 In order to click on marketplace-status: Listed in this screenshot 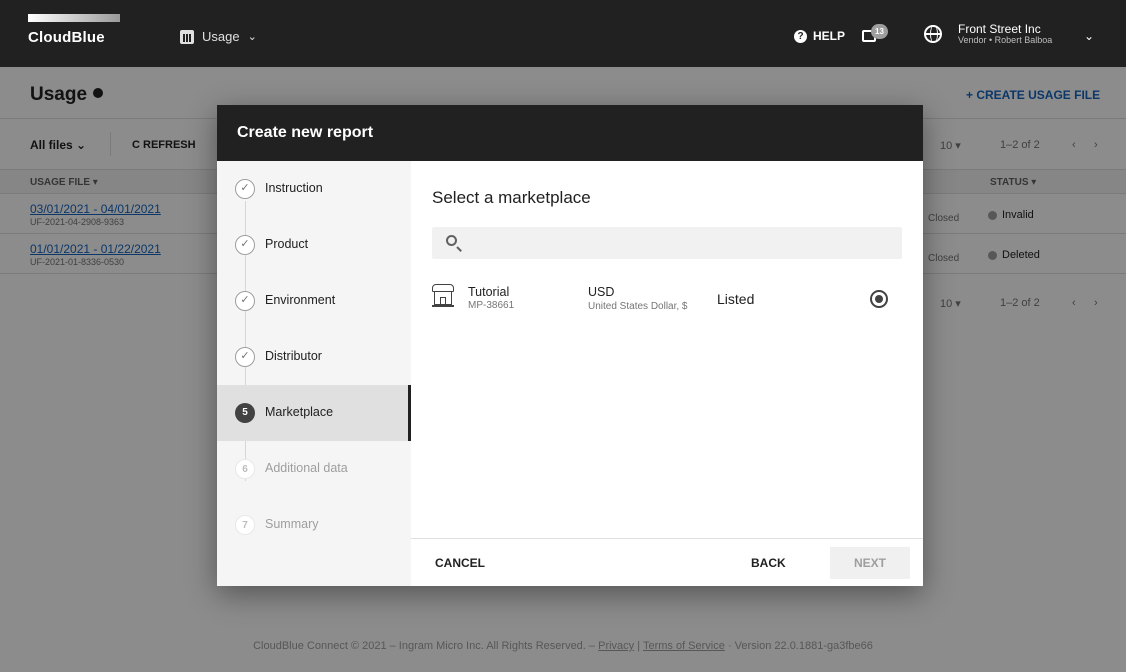, I will do `click(736, 299)`.